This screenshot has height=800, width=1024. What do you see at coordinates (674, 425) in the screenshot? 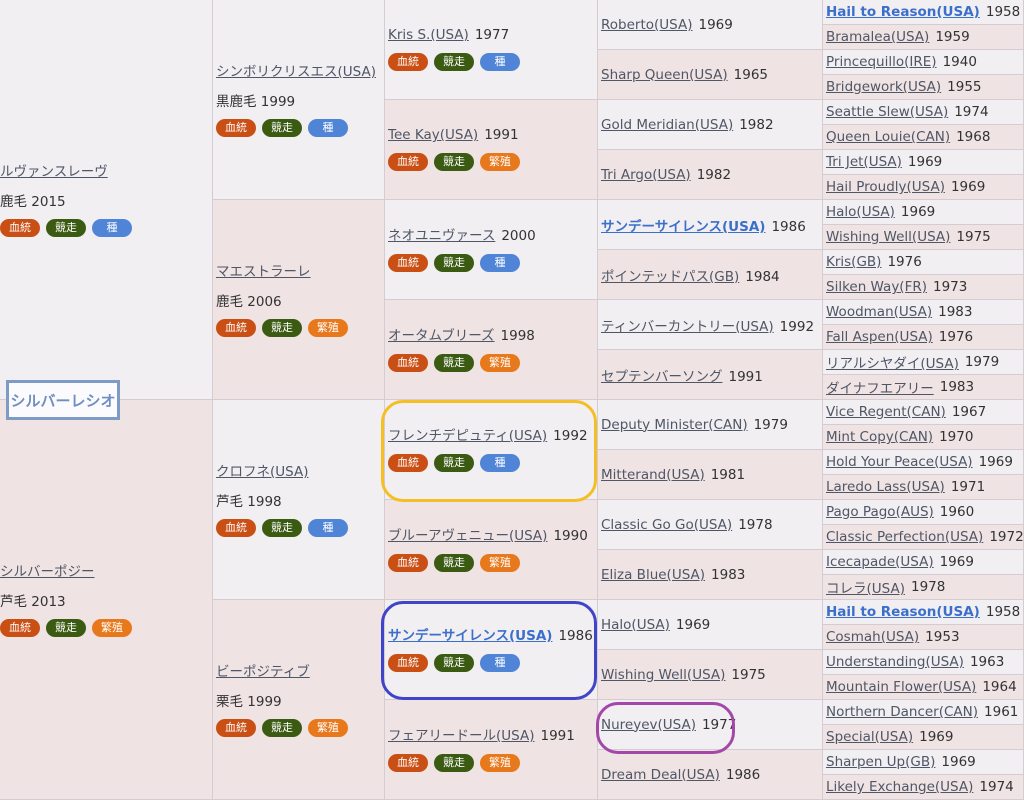
I see `horse-name-link: Deputy Minister(CAN)` at bounding box center [674, 425].